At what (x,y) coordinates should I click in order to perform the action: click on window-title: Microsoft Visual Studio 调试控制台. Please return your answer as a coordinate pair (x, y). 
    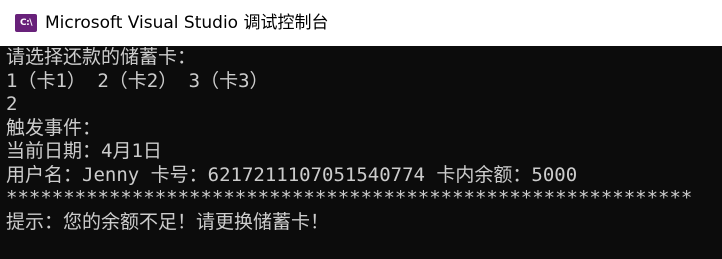
    Looking at the image, I should click on (187, 23).